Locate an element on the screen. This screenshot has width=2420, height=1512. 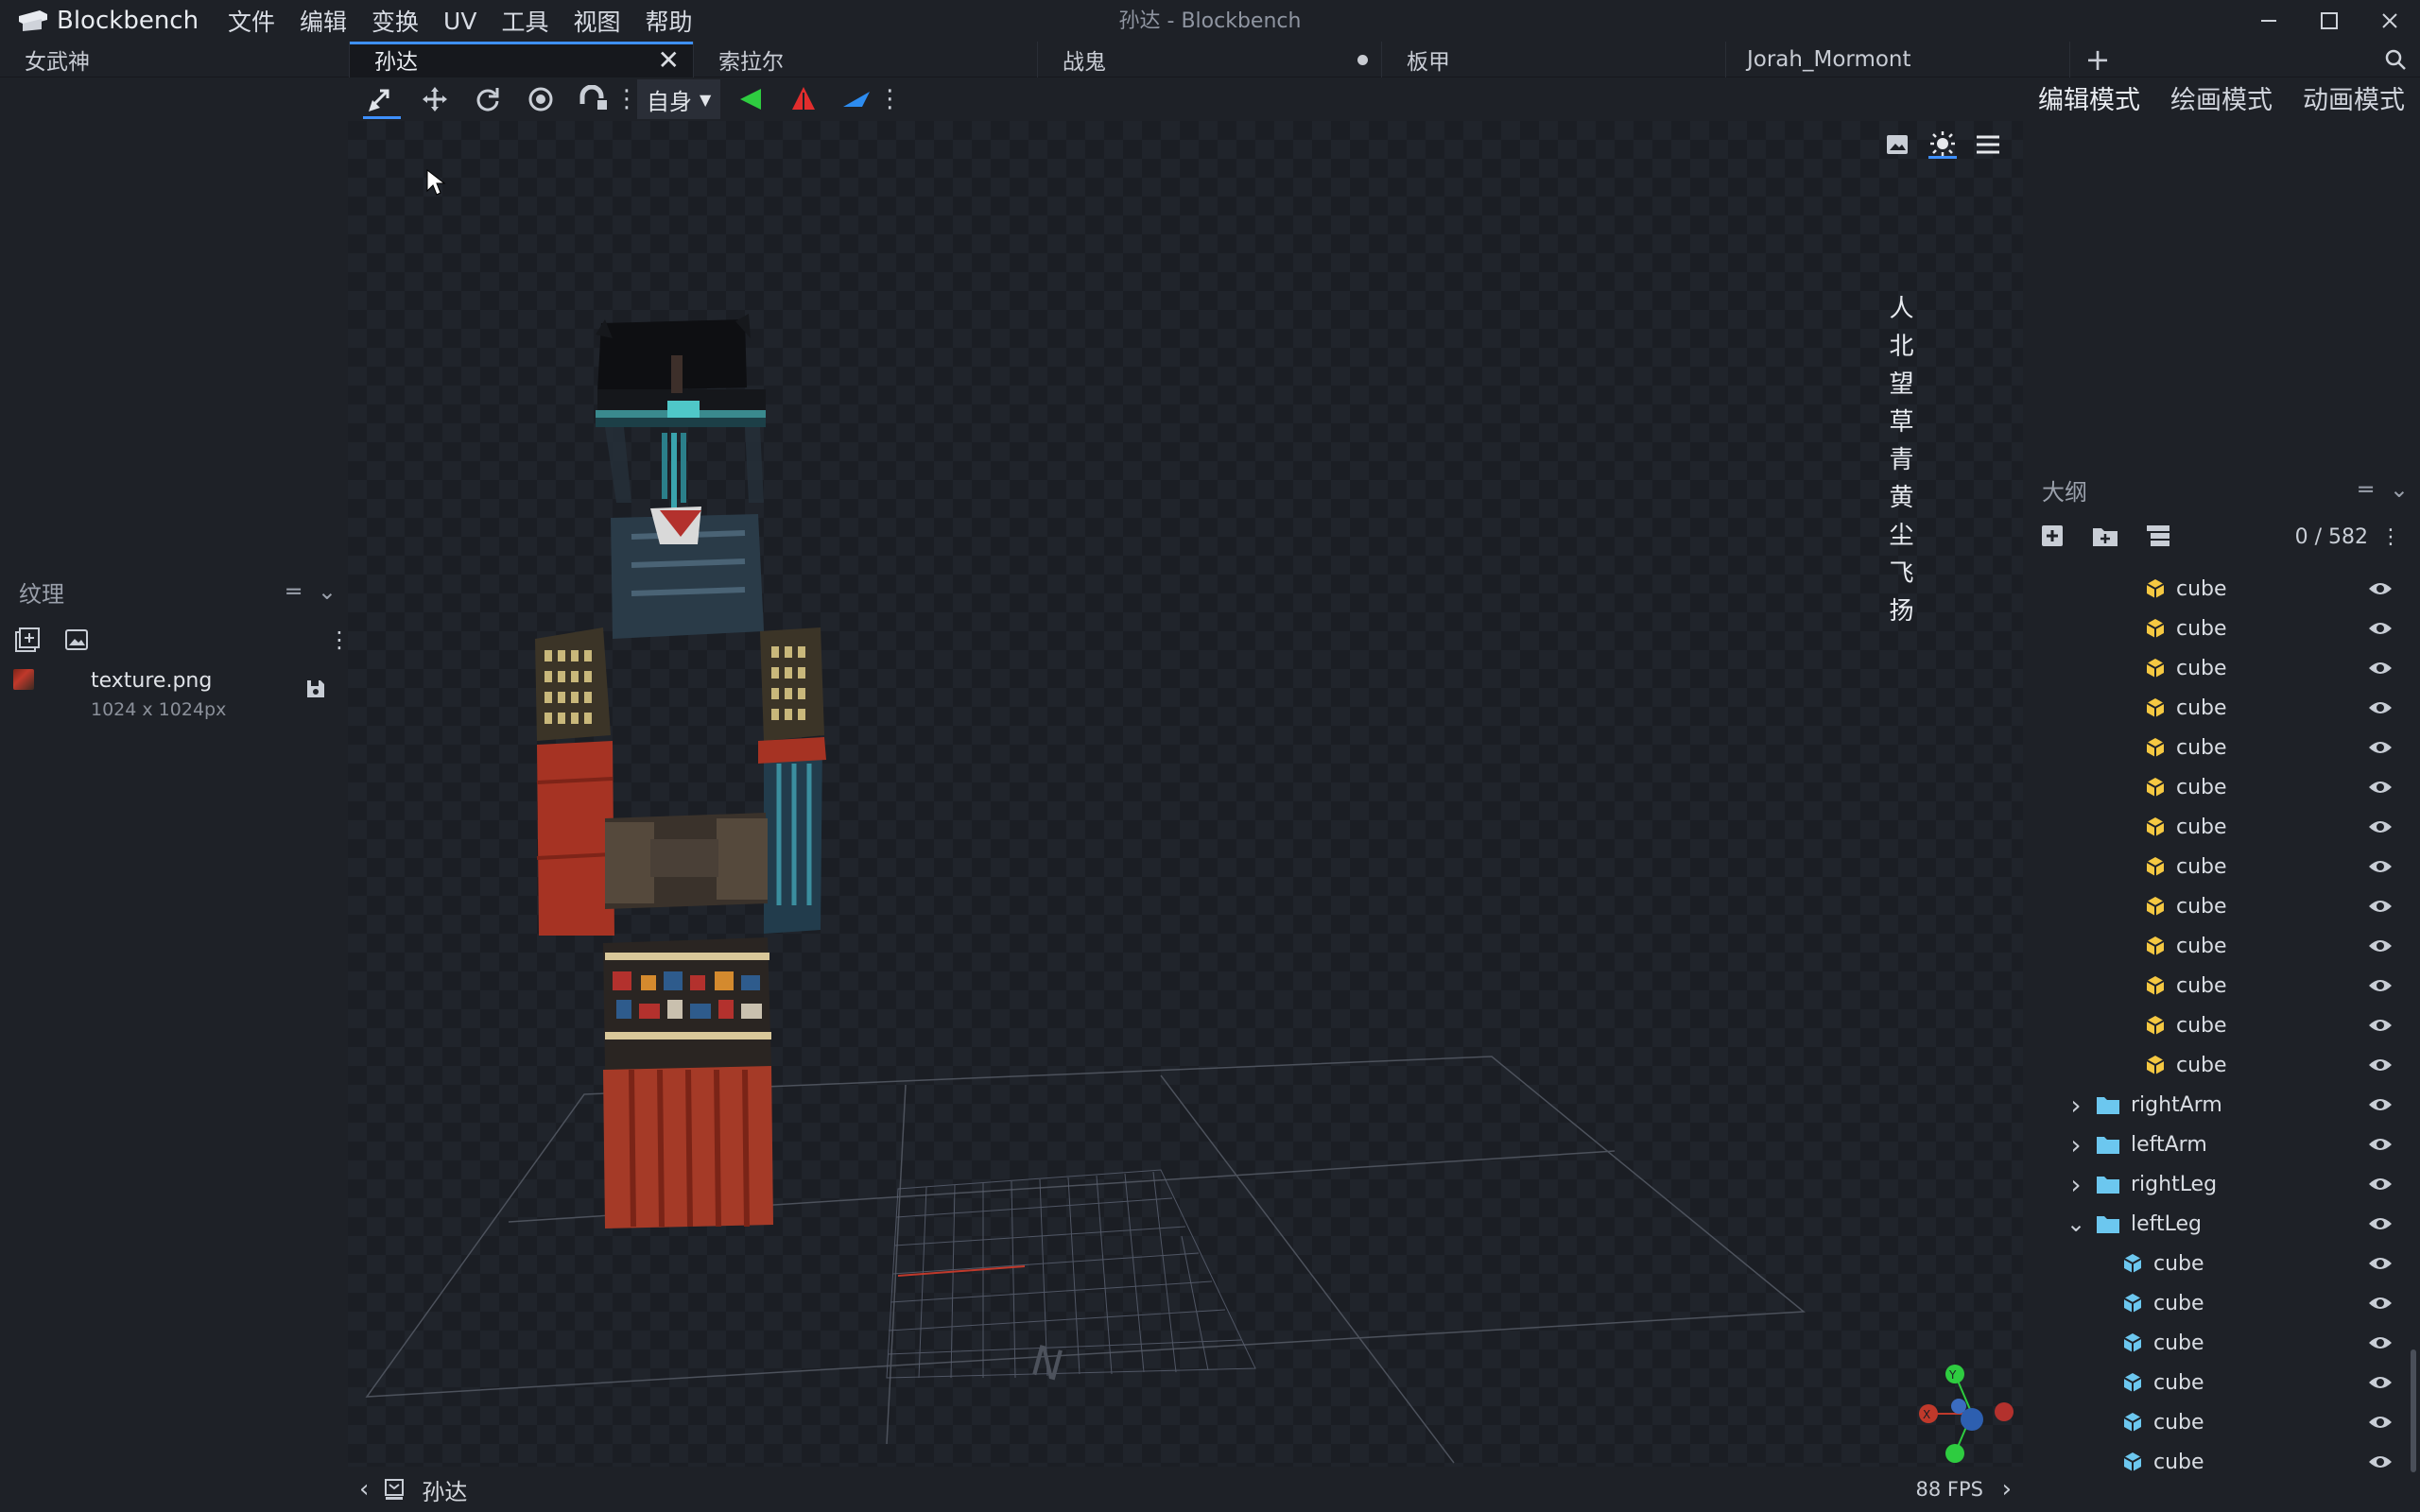
tab-jorah-mormont: Jorah_Mormont is located at coordinates (1898, 59).